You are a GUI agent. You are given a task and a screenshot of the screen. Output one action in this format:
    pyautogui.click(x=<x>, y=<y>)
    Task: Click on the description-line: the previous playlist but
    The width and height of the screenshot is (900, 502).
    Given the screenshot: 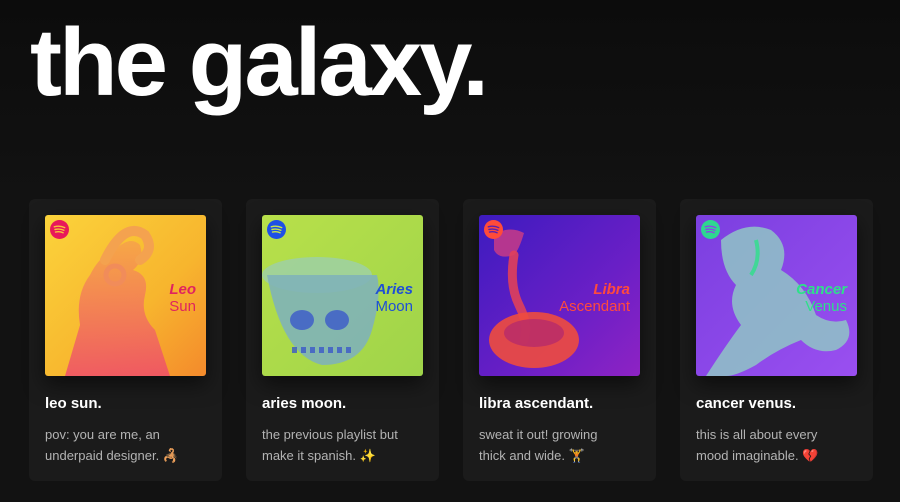 What is the action you would take?
    pyautogui.click(x=330, y=434)
    